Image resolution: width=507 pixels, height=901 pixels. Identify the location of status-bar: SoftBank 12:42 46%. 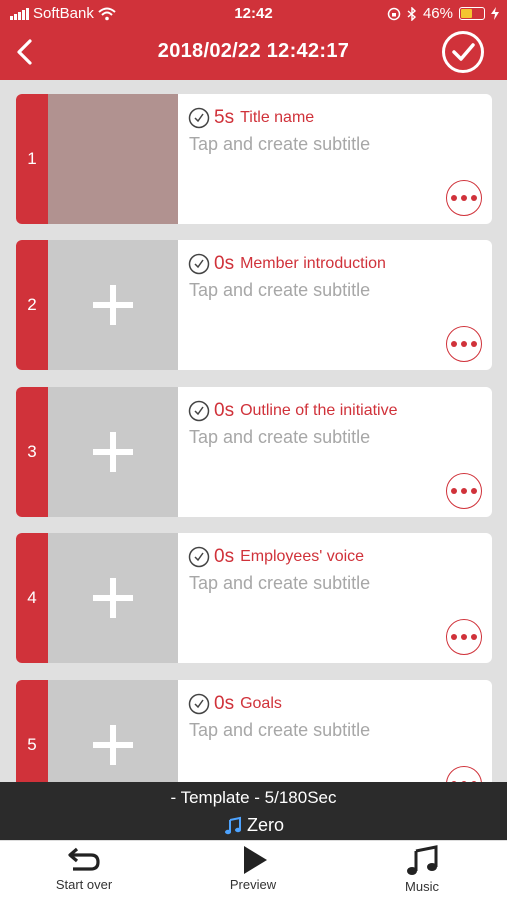
(253, 14).